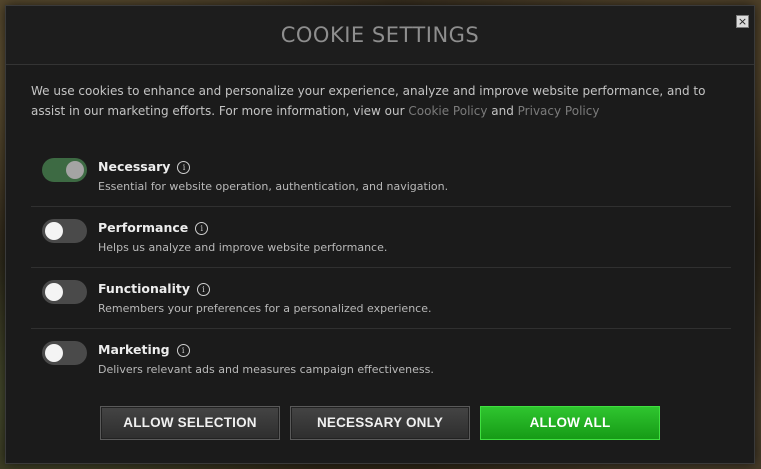 Image resolution: width=761 pixels, height=469 pixels. Describe the element at coordinates (380, 423) in the screenshot. I see `necessary-only-button: NECESSARY ONLY` at that location.